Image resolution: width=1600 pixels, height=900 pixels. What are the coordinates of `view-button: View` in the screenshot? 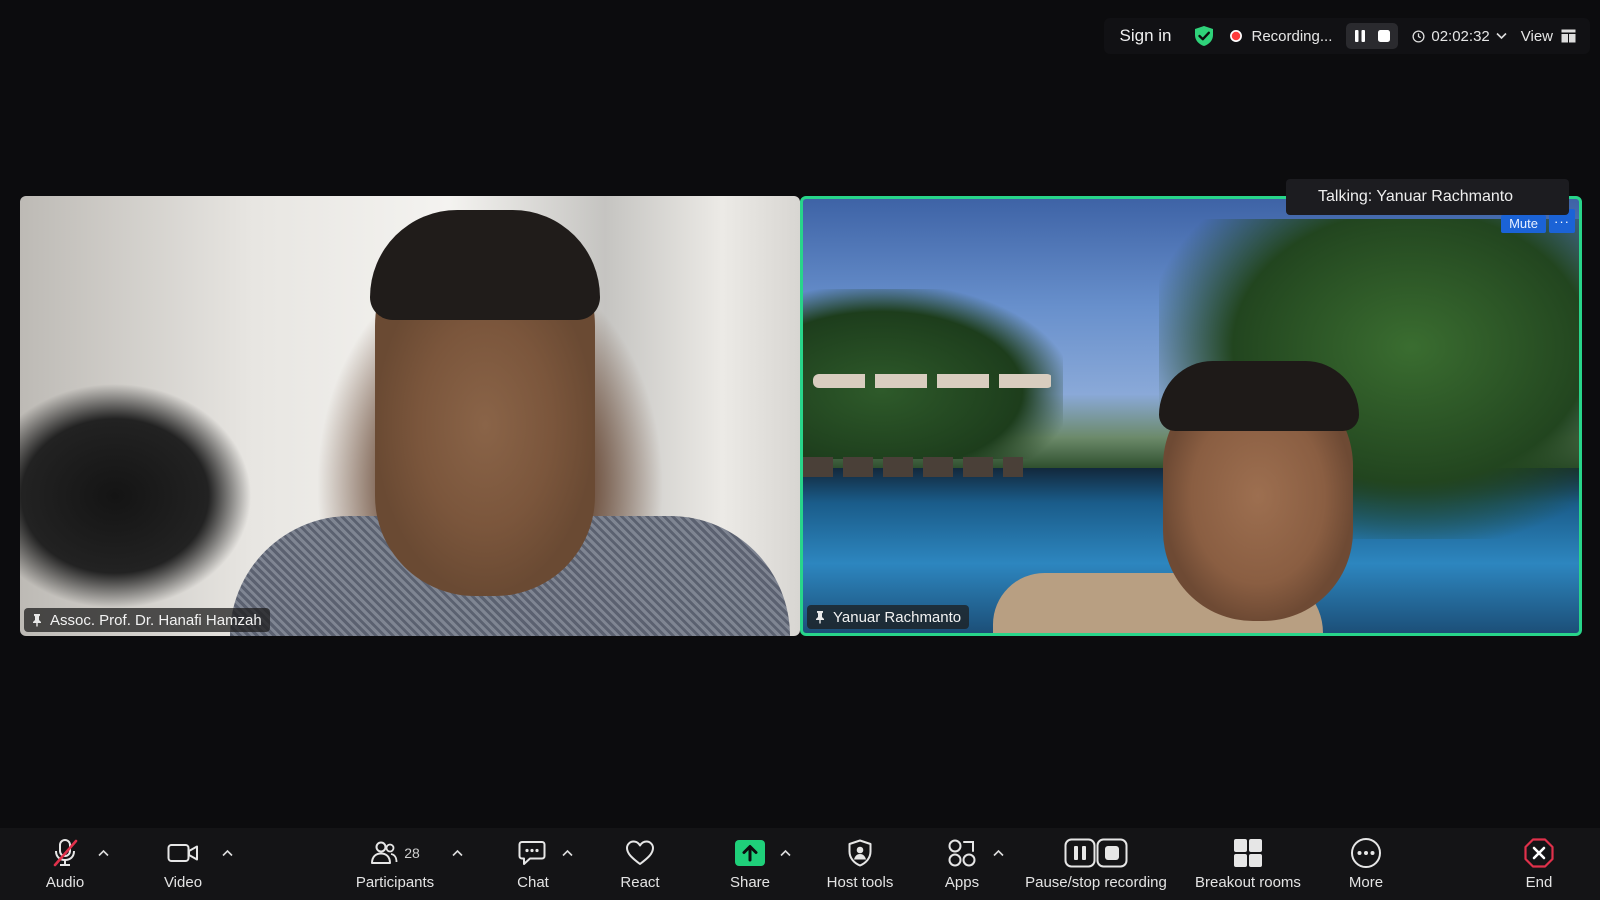 It's located at (1548, 36).